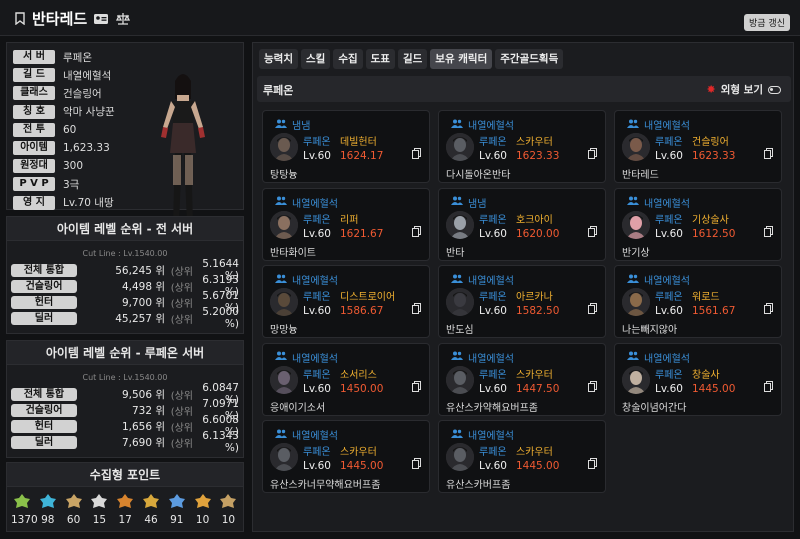 The width and height of the screenshot is (800, 539). I want to click on rank-label: 전체 통합, so click(44, 394).